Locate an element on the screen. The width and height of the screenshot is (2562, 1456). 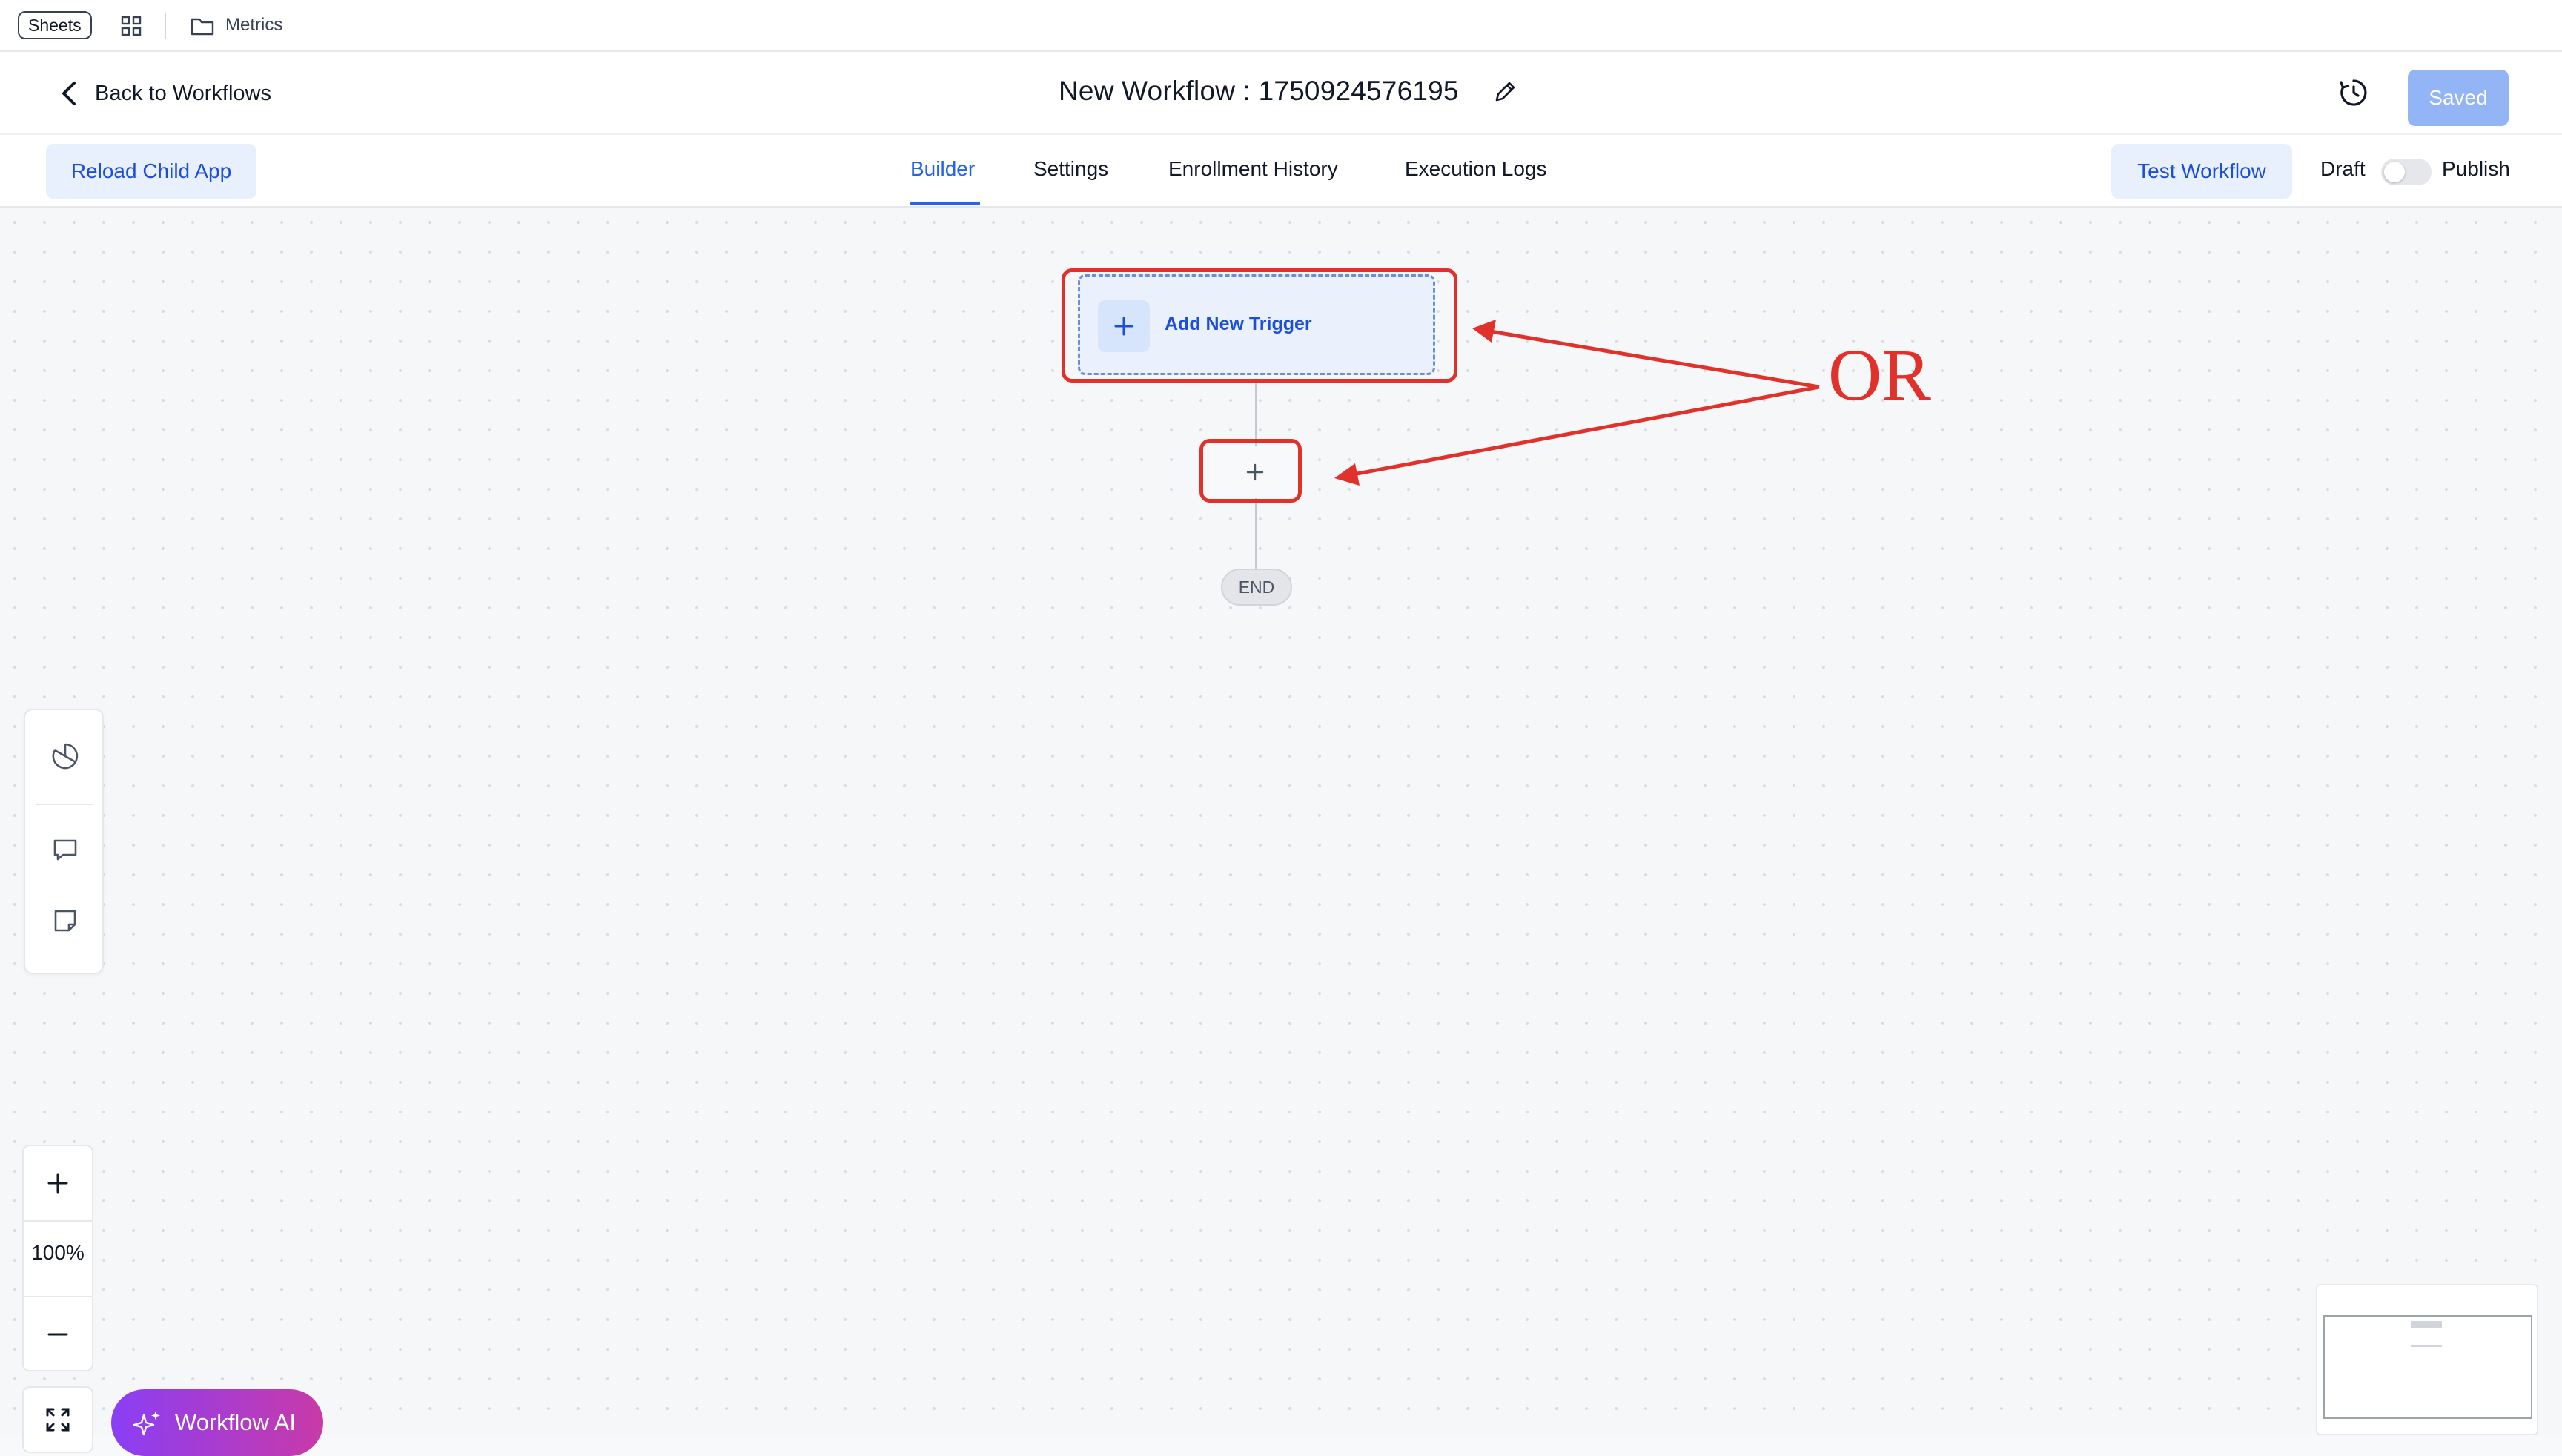
zoom-out-button is located at coordinates (58, 1334).